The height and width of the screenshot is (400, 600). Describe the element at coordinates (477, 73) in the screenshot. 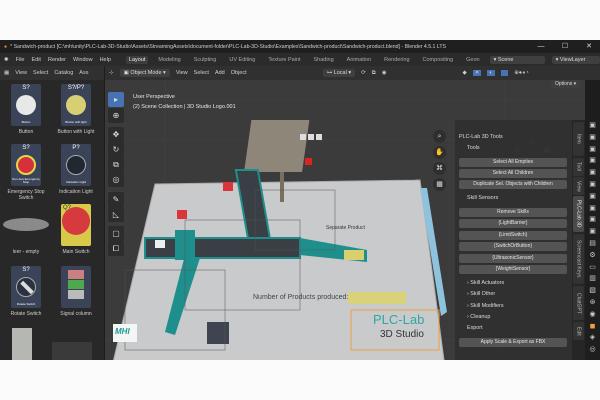

I see `gizmo-toggle-icon: ✕` at that location.